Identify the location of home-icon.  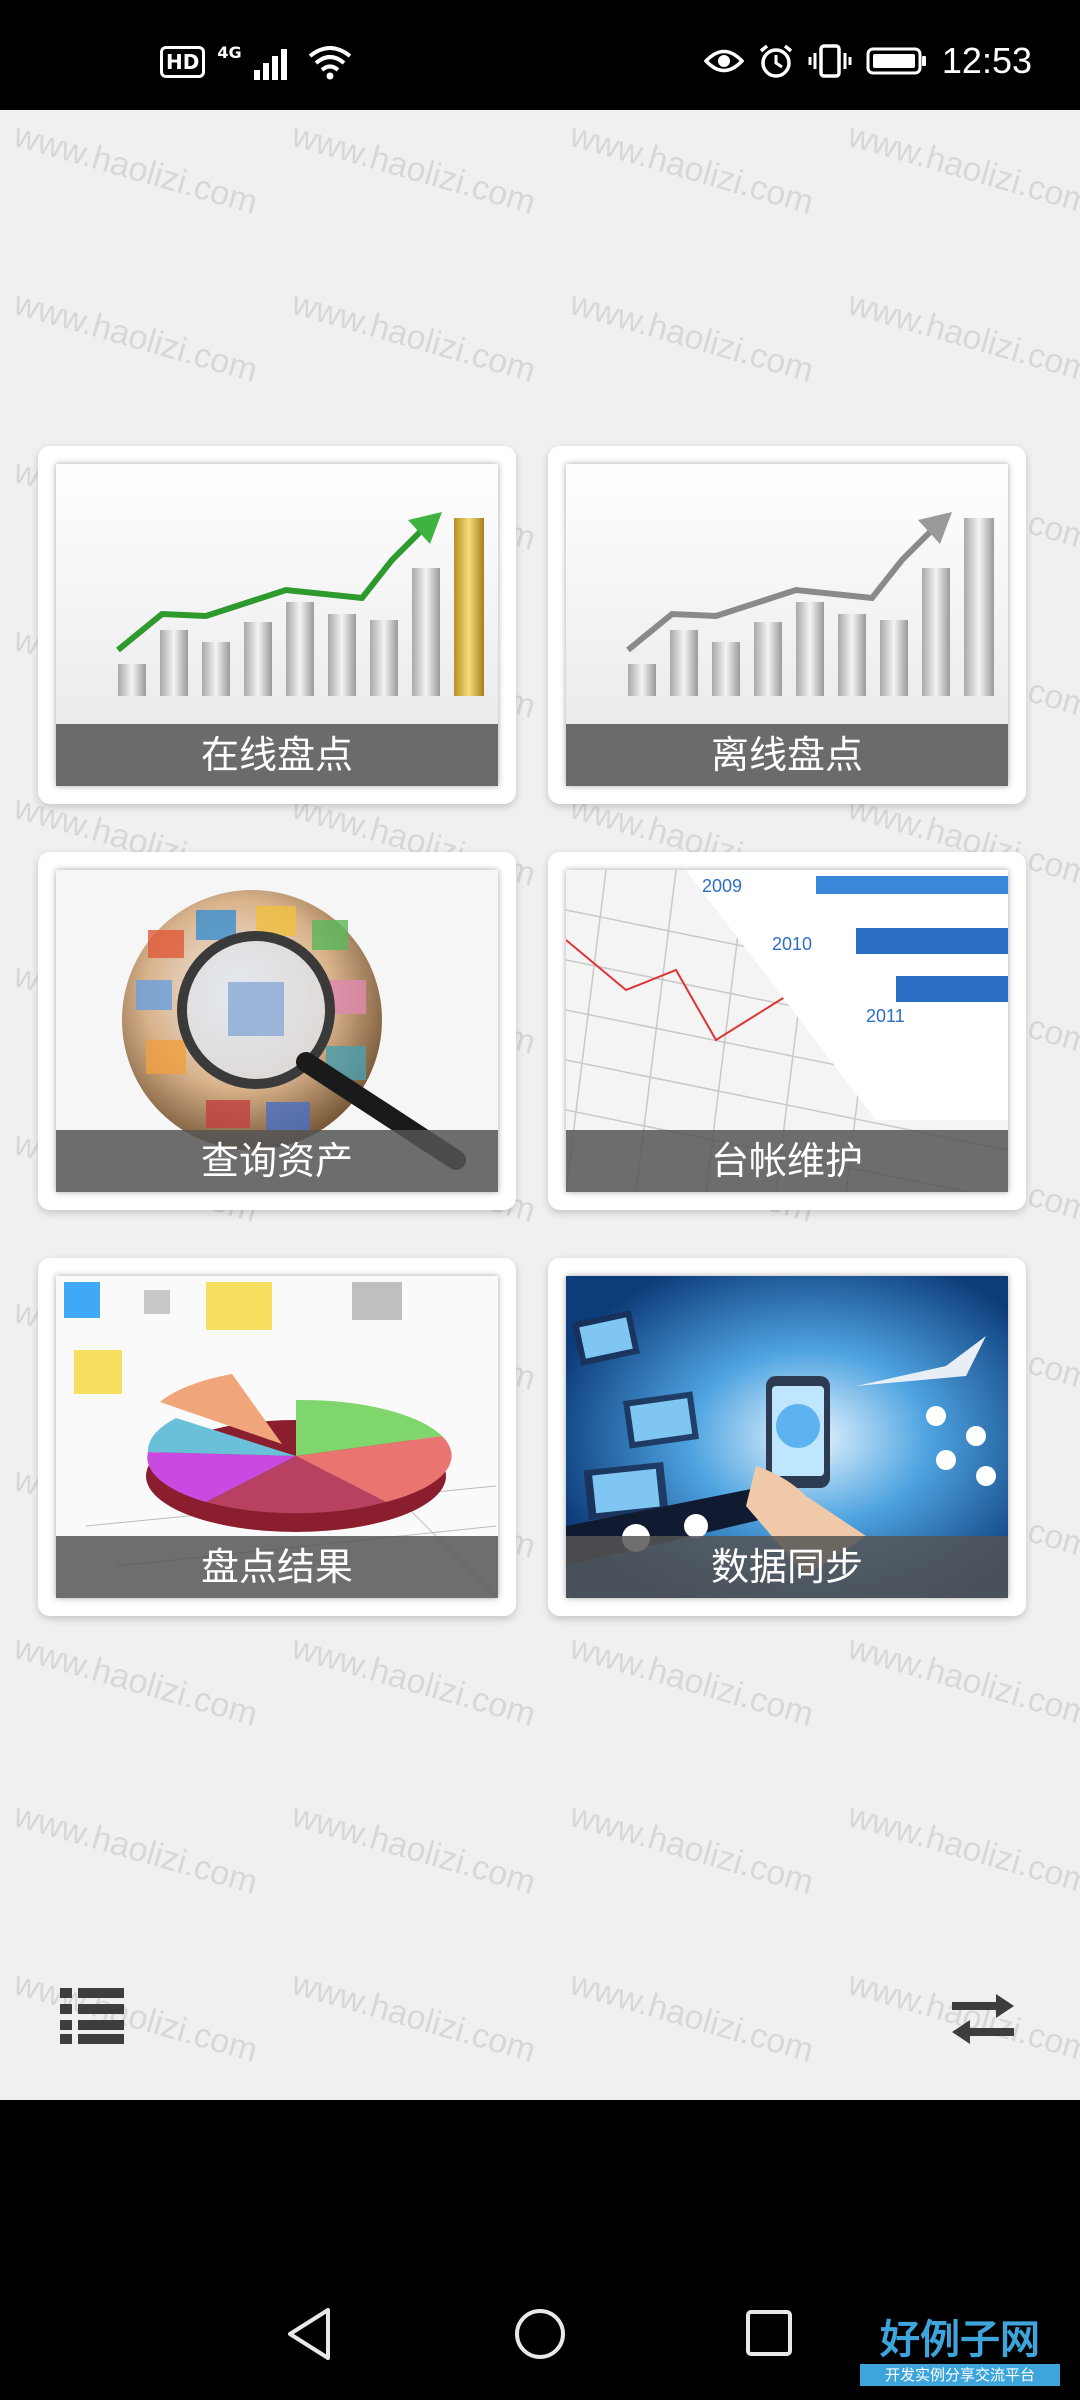
(540, 2334).